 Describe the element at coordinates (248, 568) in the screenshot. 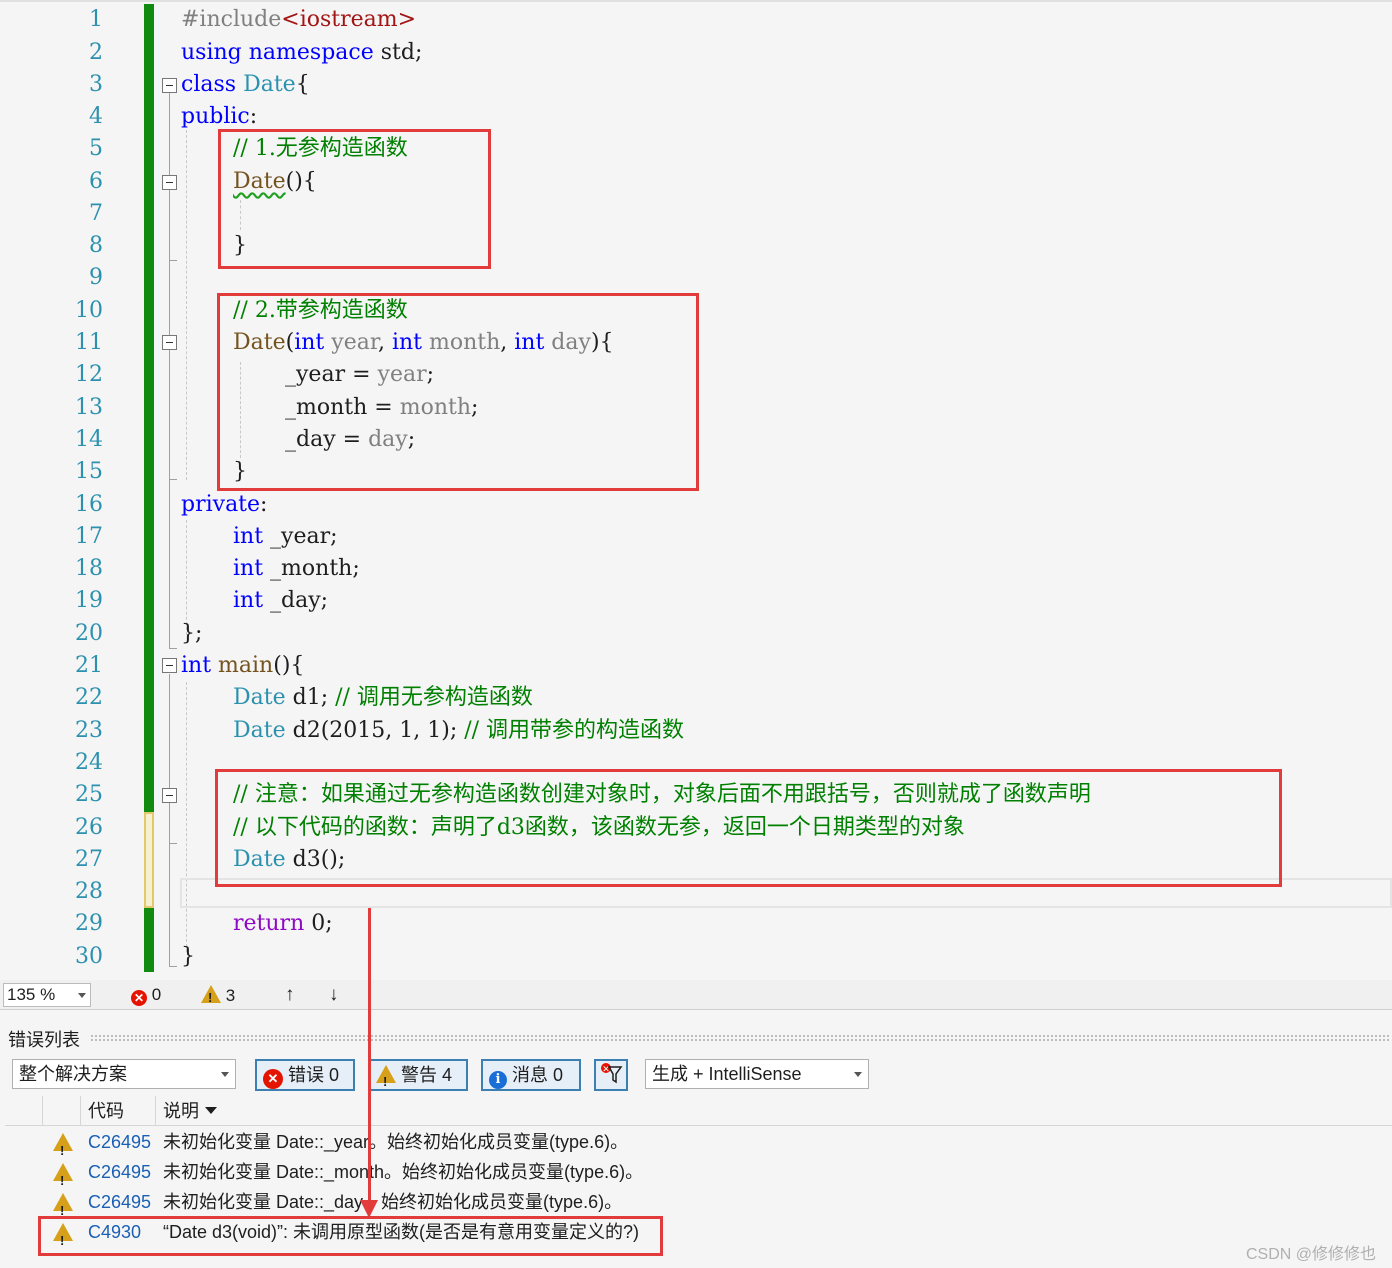

I see `keyword: int` at that location.